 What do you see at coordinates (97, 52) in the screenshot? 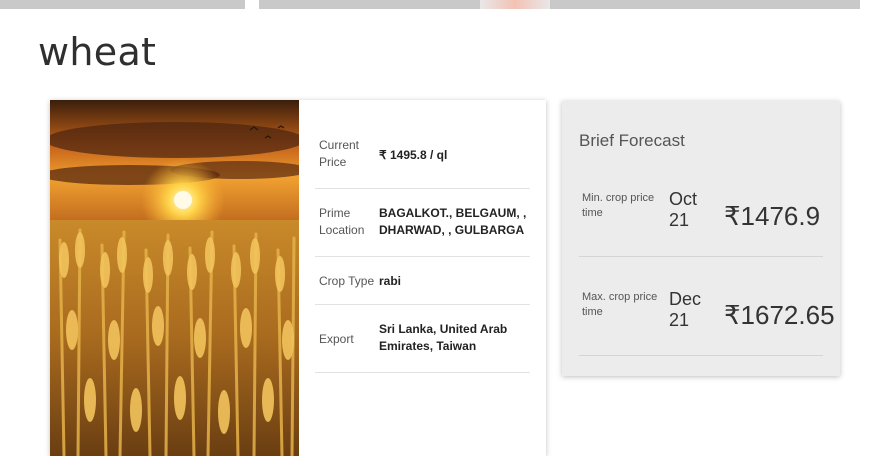
I see `page-title: wheat` at bounding box center [97, 52].